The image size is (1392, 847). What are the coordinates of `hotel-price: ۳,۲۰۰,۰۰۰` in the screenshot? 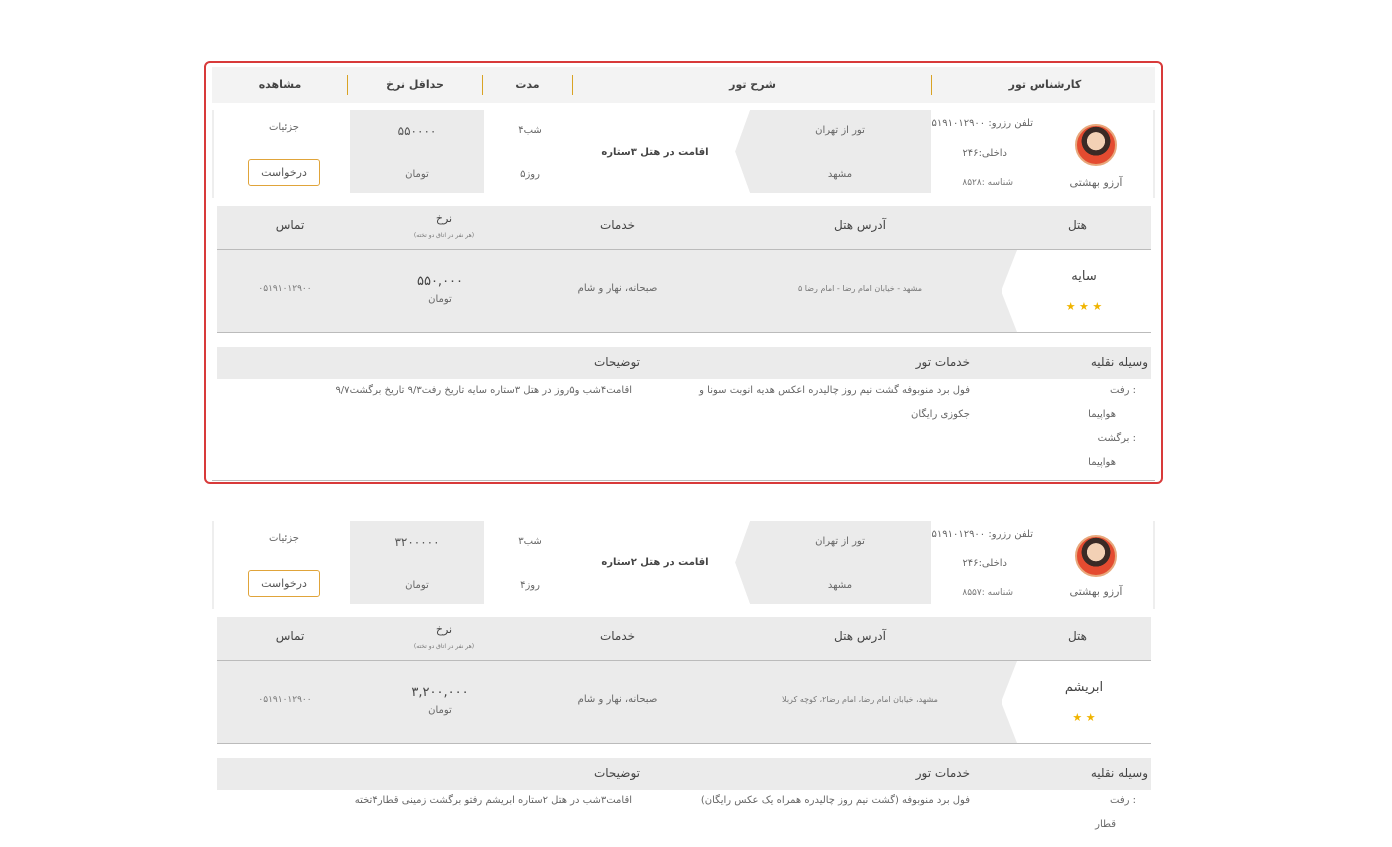 It's located at (440, 692).